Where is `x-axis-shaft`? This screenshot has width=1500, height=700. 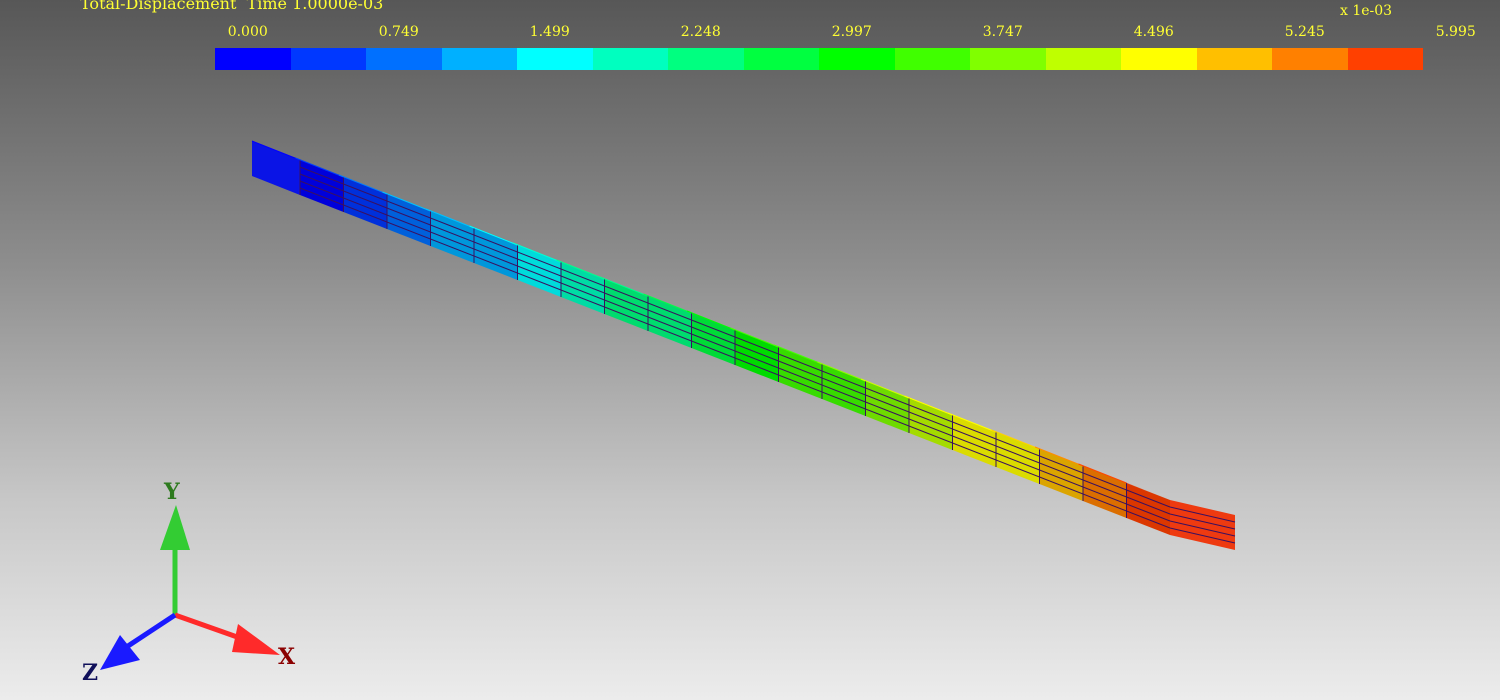
x-axis-shaft is located at coordinates (207, 626).